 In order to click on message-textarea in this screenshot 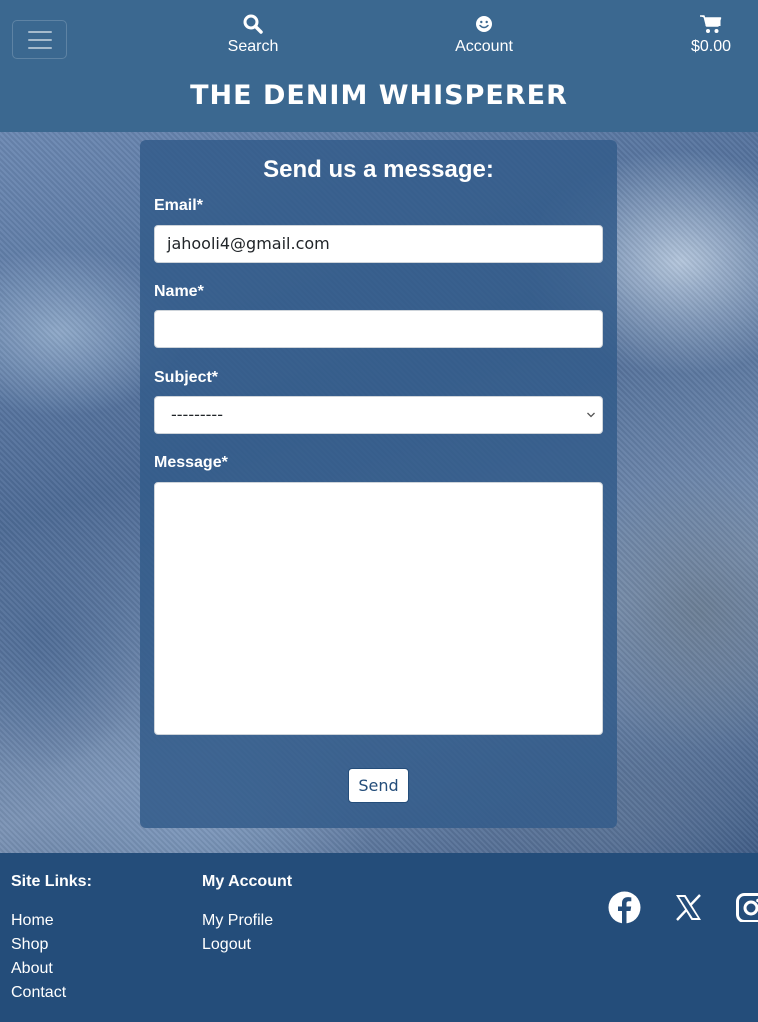, I will do `click(378, 608)`.